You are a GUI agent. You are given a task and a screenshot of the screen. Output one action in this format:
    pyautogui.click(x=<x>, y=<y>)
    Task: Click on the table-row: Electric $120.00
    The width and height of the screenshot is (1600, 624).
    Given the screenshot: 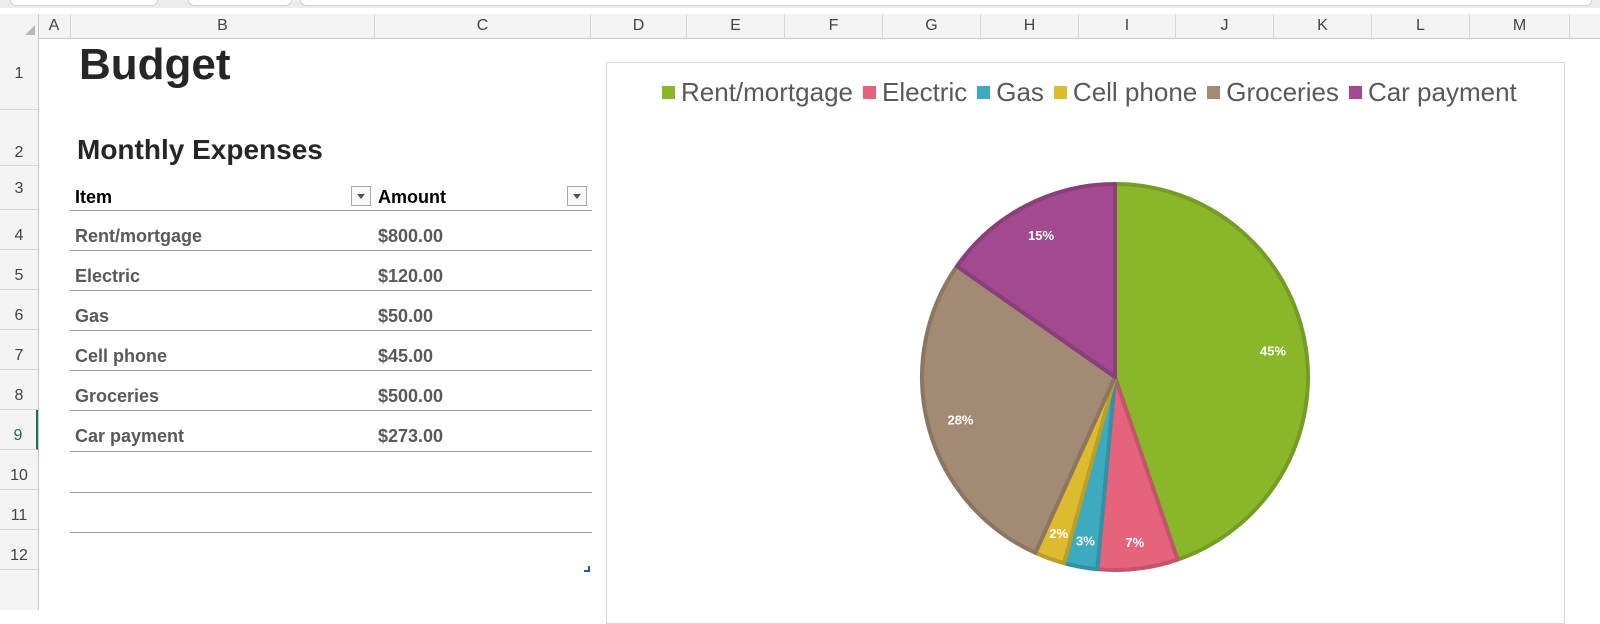 What is the action you would take?
    pyautogui.click(x=331, y=272)
    